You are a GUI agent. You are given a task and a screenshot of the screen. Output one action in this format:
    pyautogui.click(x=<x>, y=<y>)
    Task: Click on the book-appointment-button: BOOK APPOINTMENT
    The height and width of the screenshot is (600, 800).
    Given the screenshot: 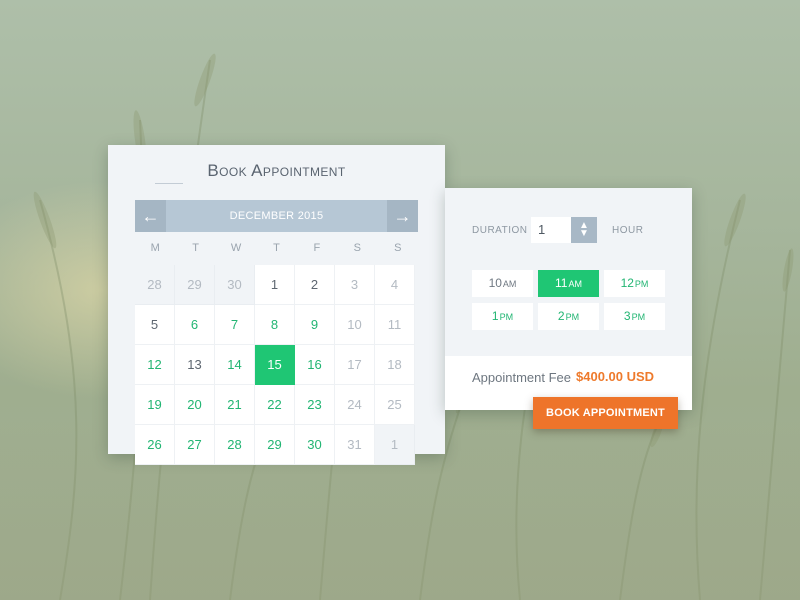 What is the action you would take?
    pyautogui.click(x=605, y=413)
    